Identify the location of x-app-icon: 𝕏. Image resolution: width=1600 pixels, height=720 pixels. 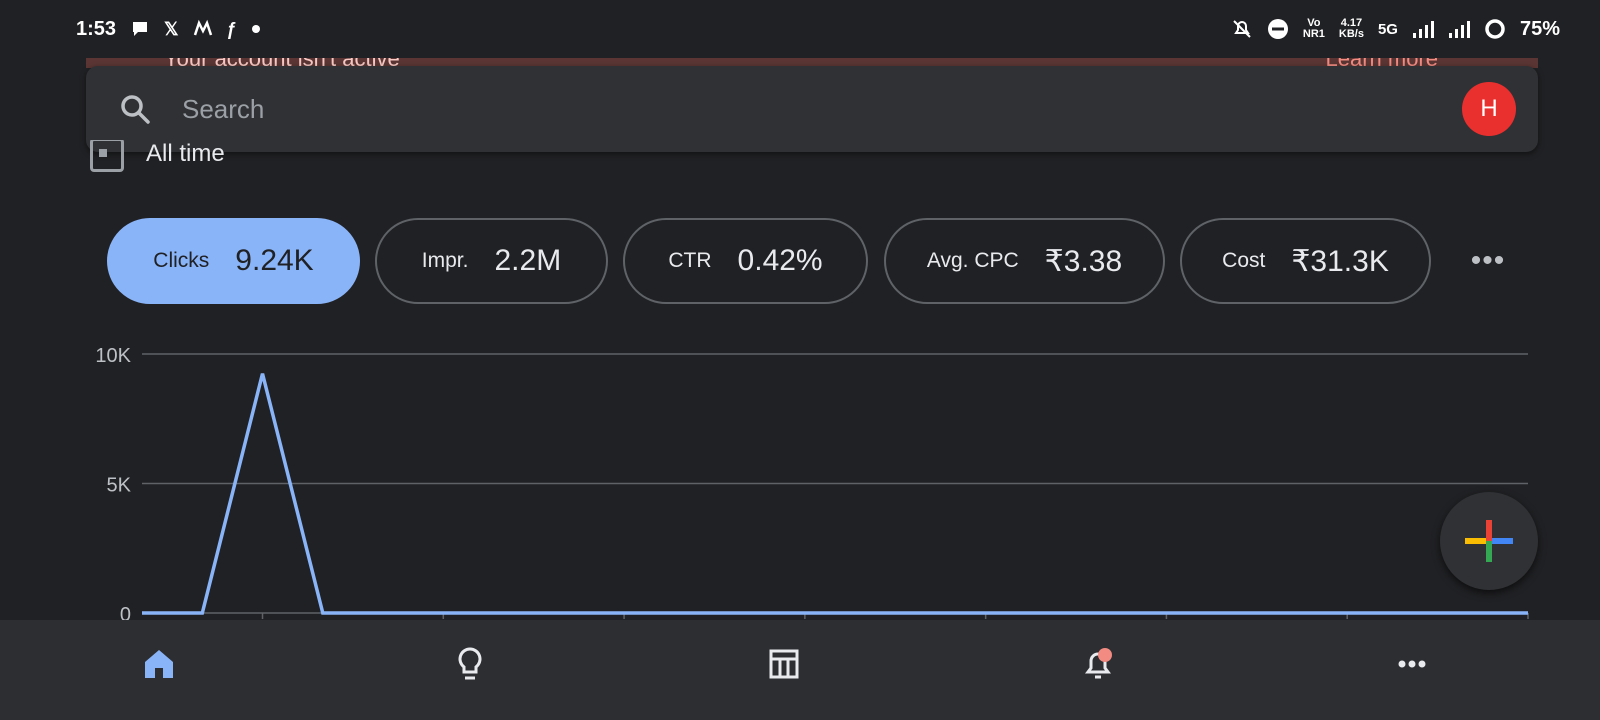
(171, 29).